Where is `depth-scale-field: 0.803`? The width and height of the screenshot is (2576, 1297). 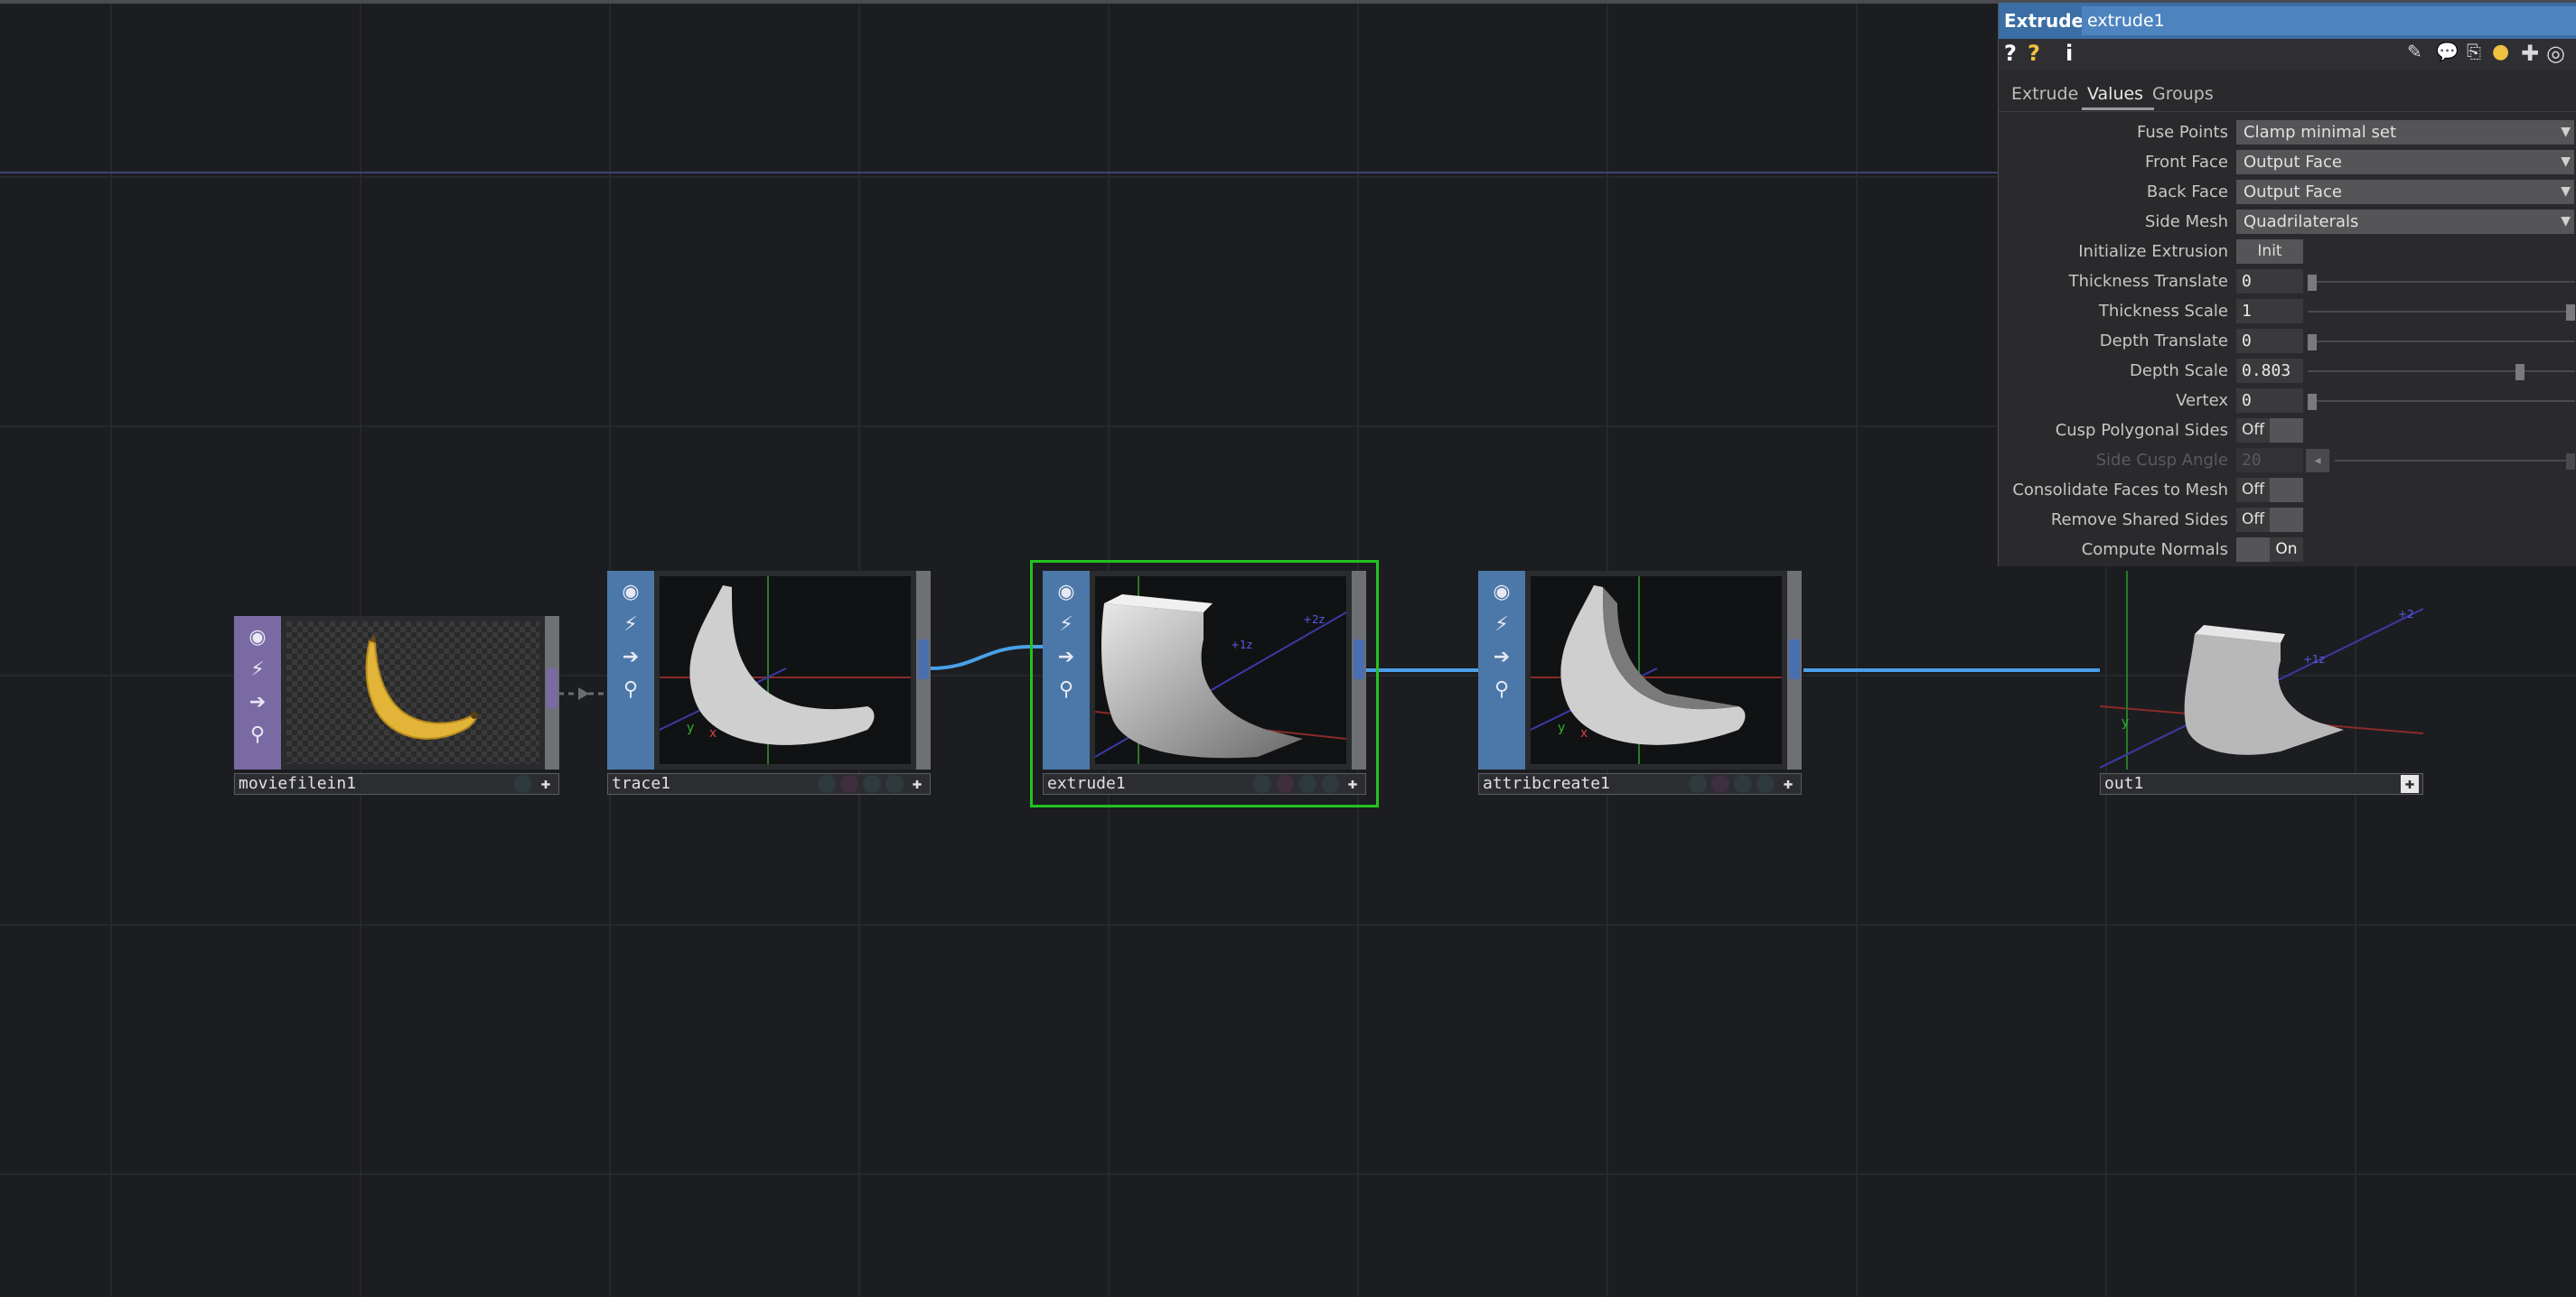
depth-scale-field: 0.803 is located at coordinates (2269, 371).